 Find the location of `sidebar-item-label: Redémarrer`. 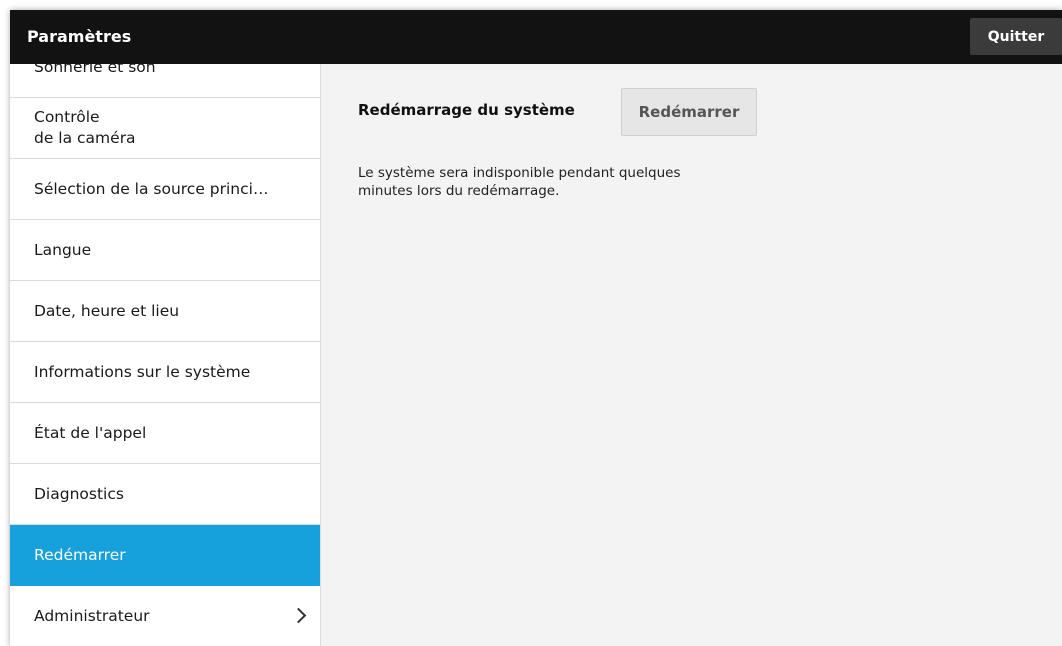

sidebar-item-label: Redémarrer is located at coordinates (80, 555).